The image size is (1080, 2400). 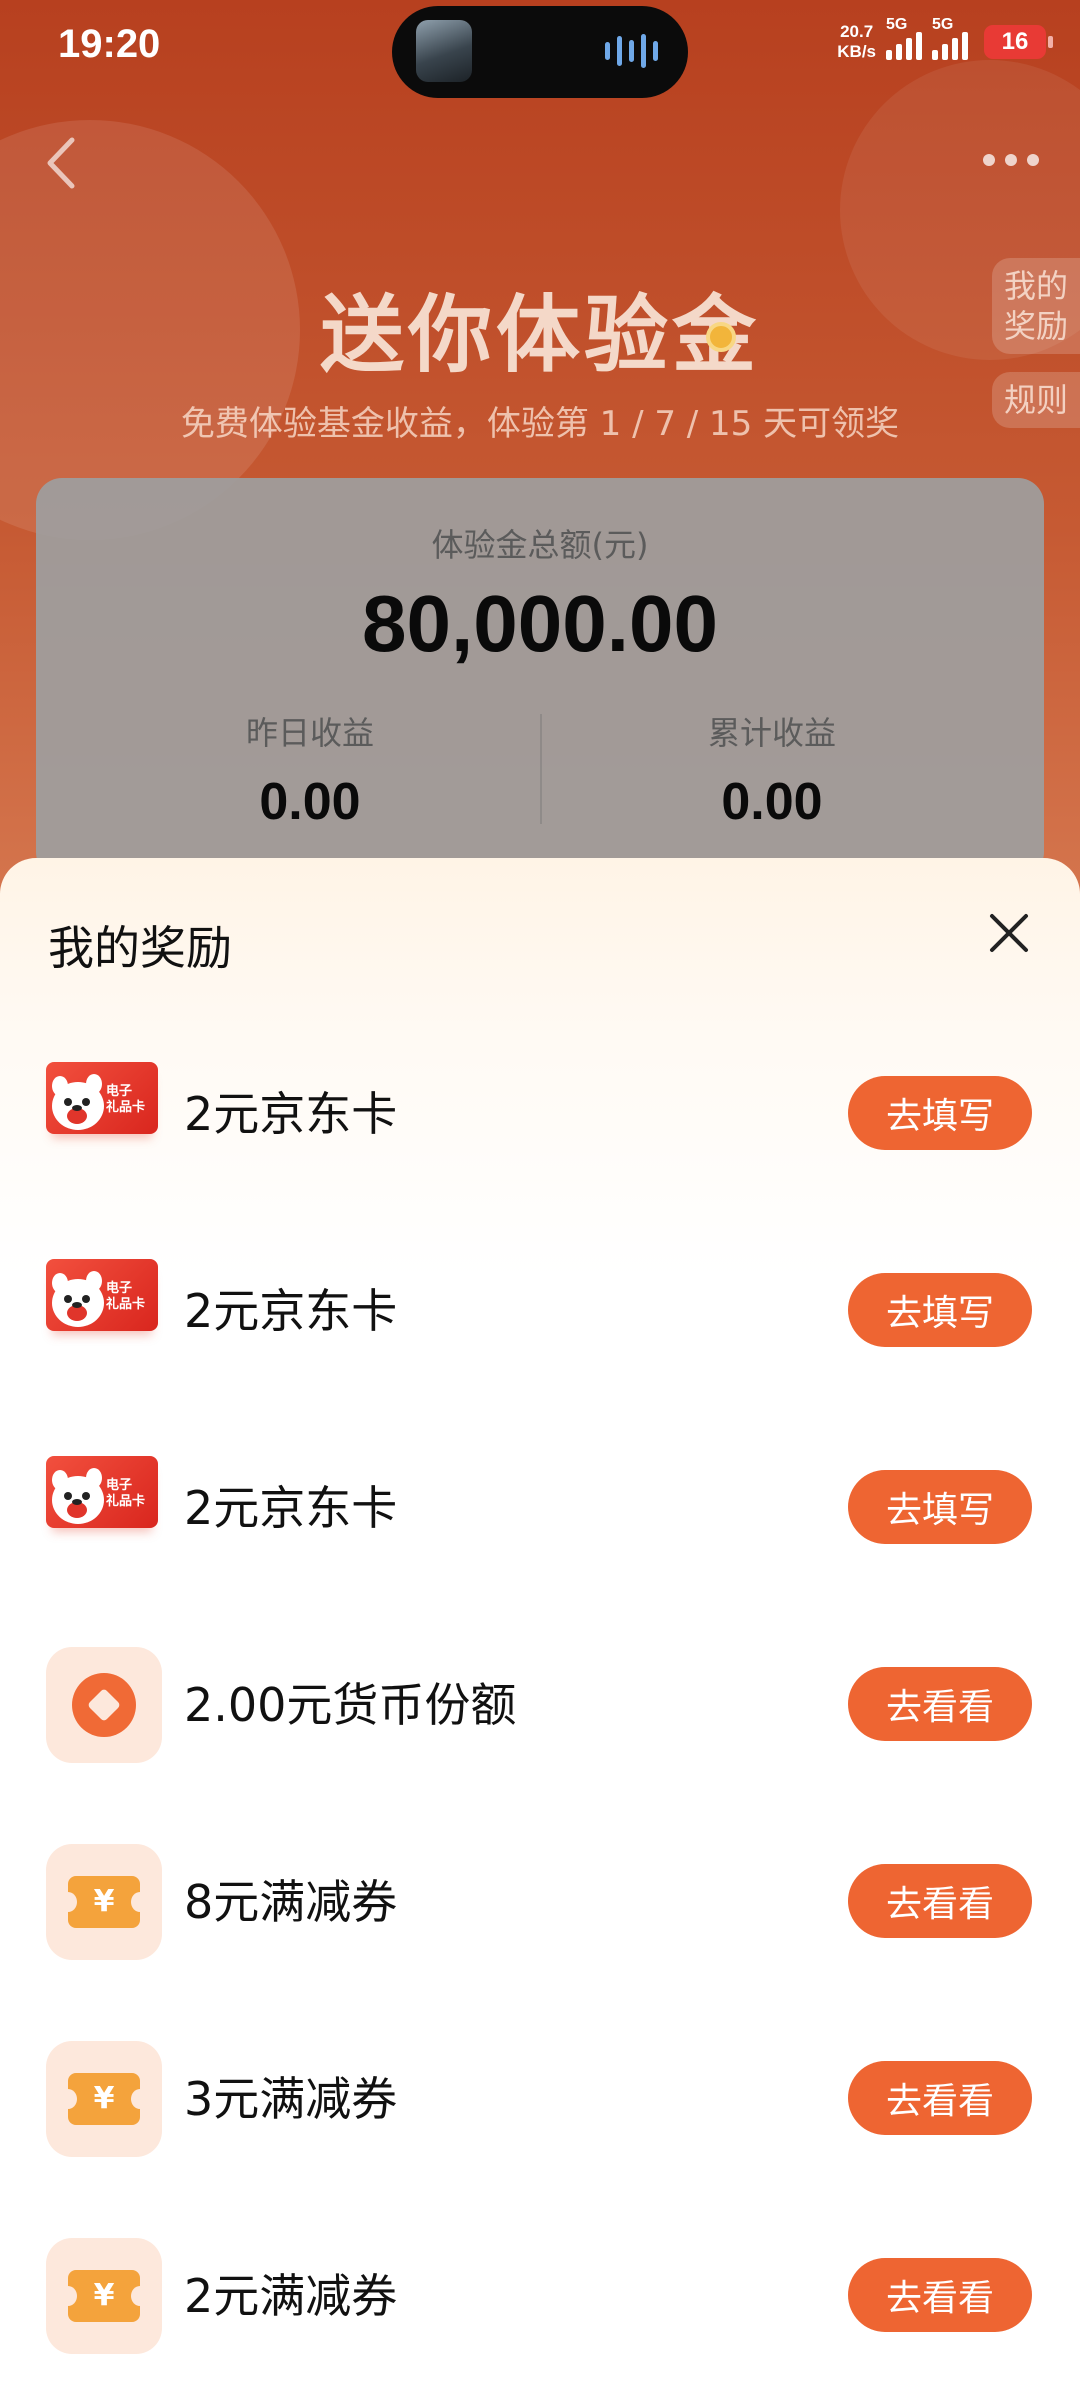 I want to click on network-speed: 20.7 KB/s, so click(x=856, y=41).